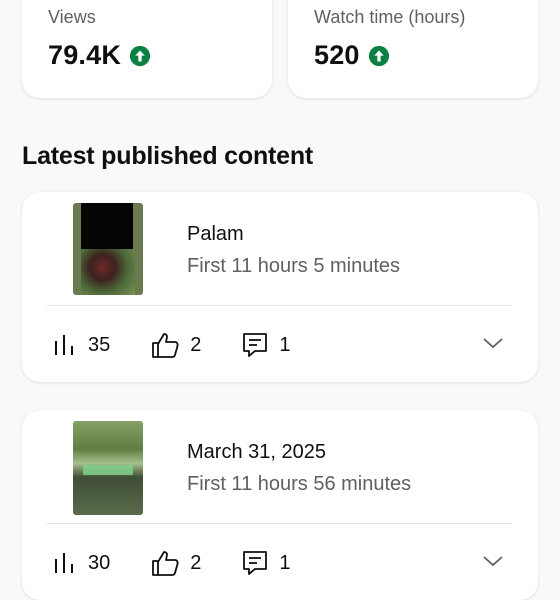  What do you see at coordinates (81, 345) in the screenshot?
I see `views-metric: 35` at bounding box center [81, 345].